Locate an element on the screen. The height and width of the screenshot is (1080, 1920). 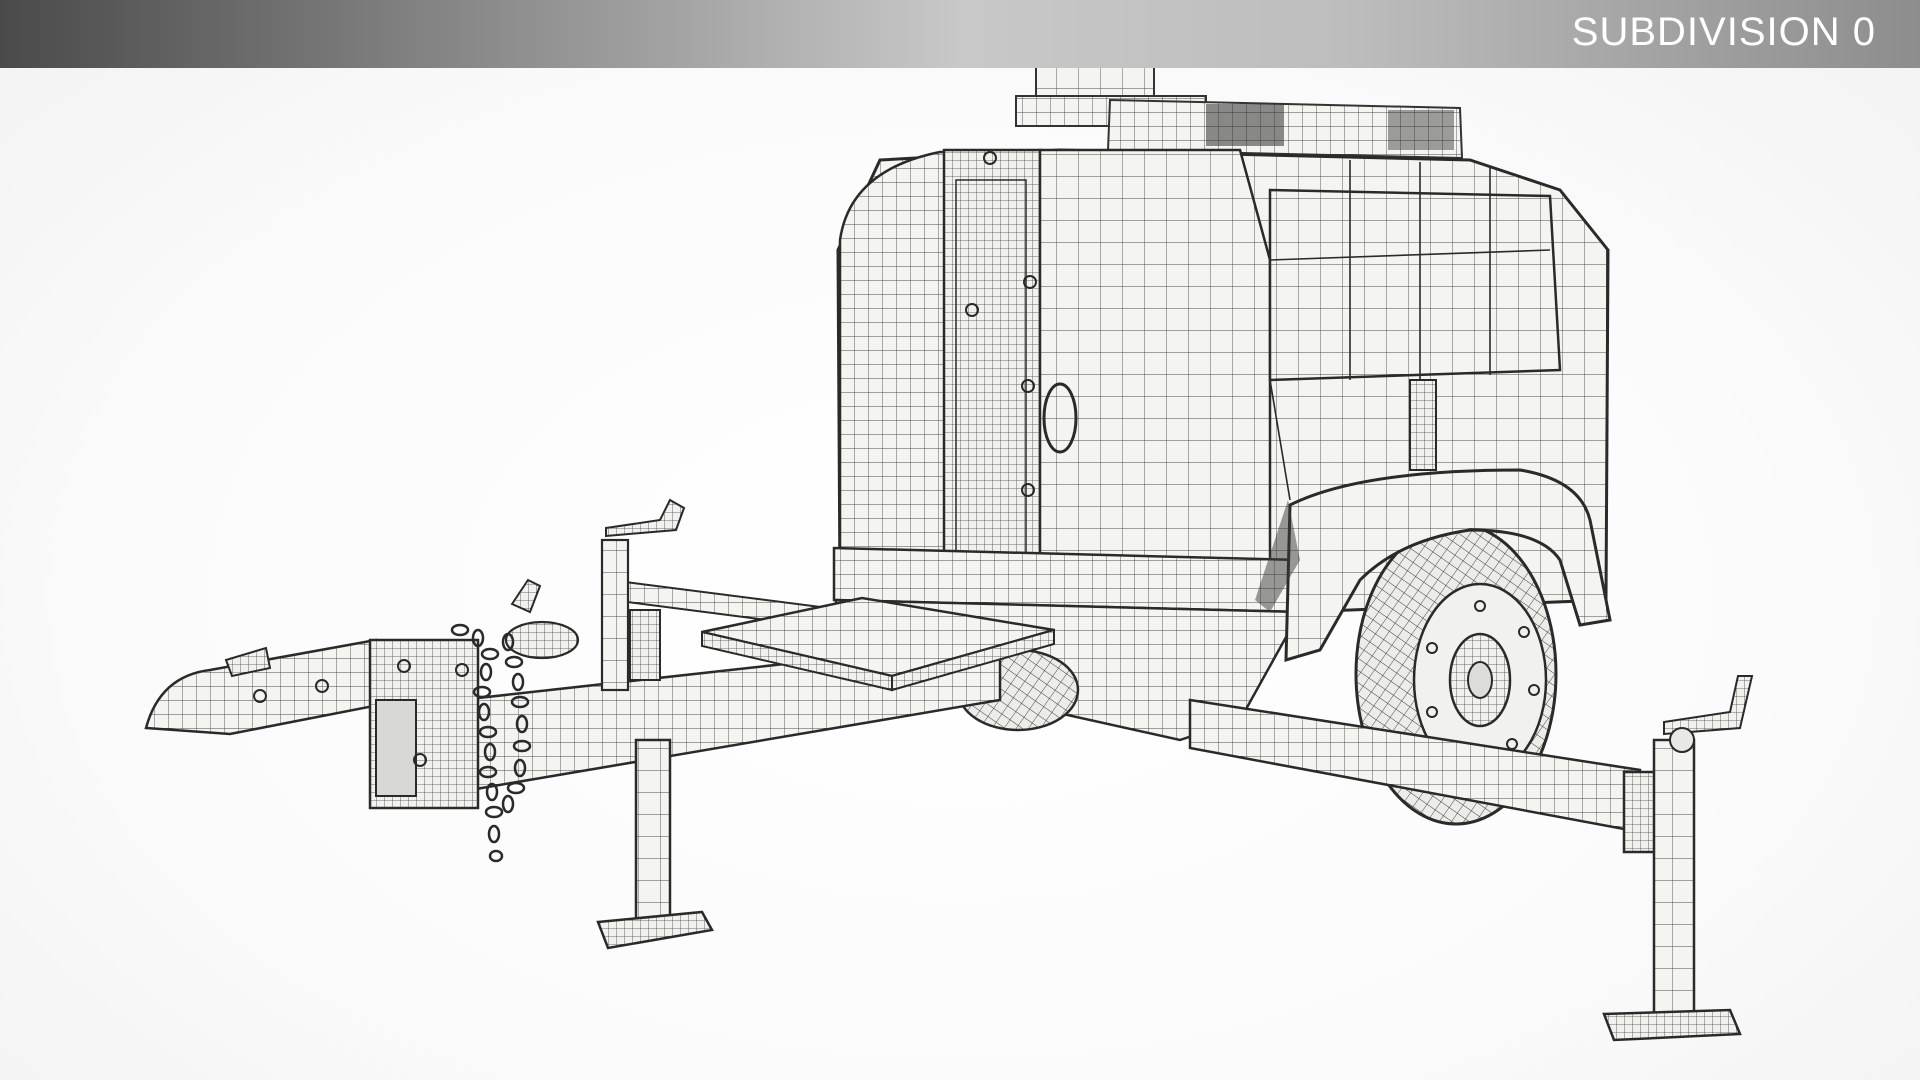
hitch-plate is located at coordinates (424, 724).